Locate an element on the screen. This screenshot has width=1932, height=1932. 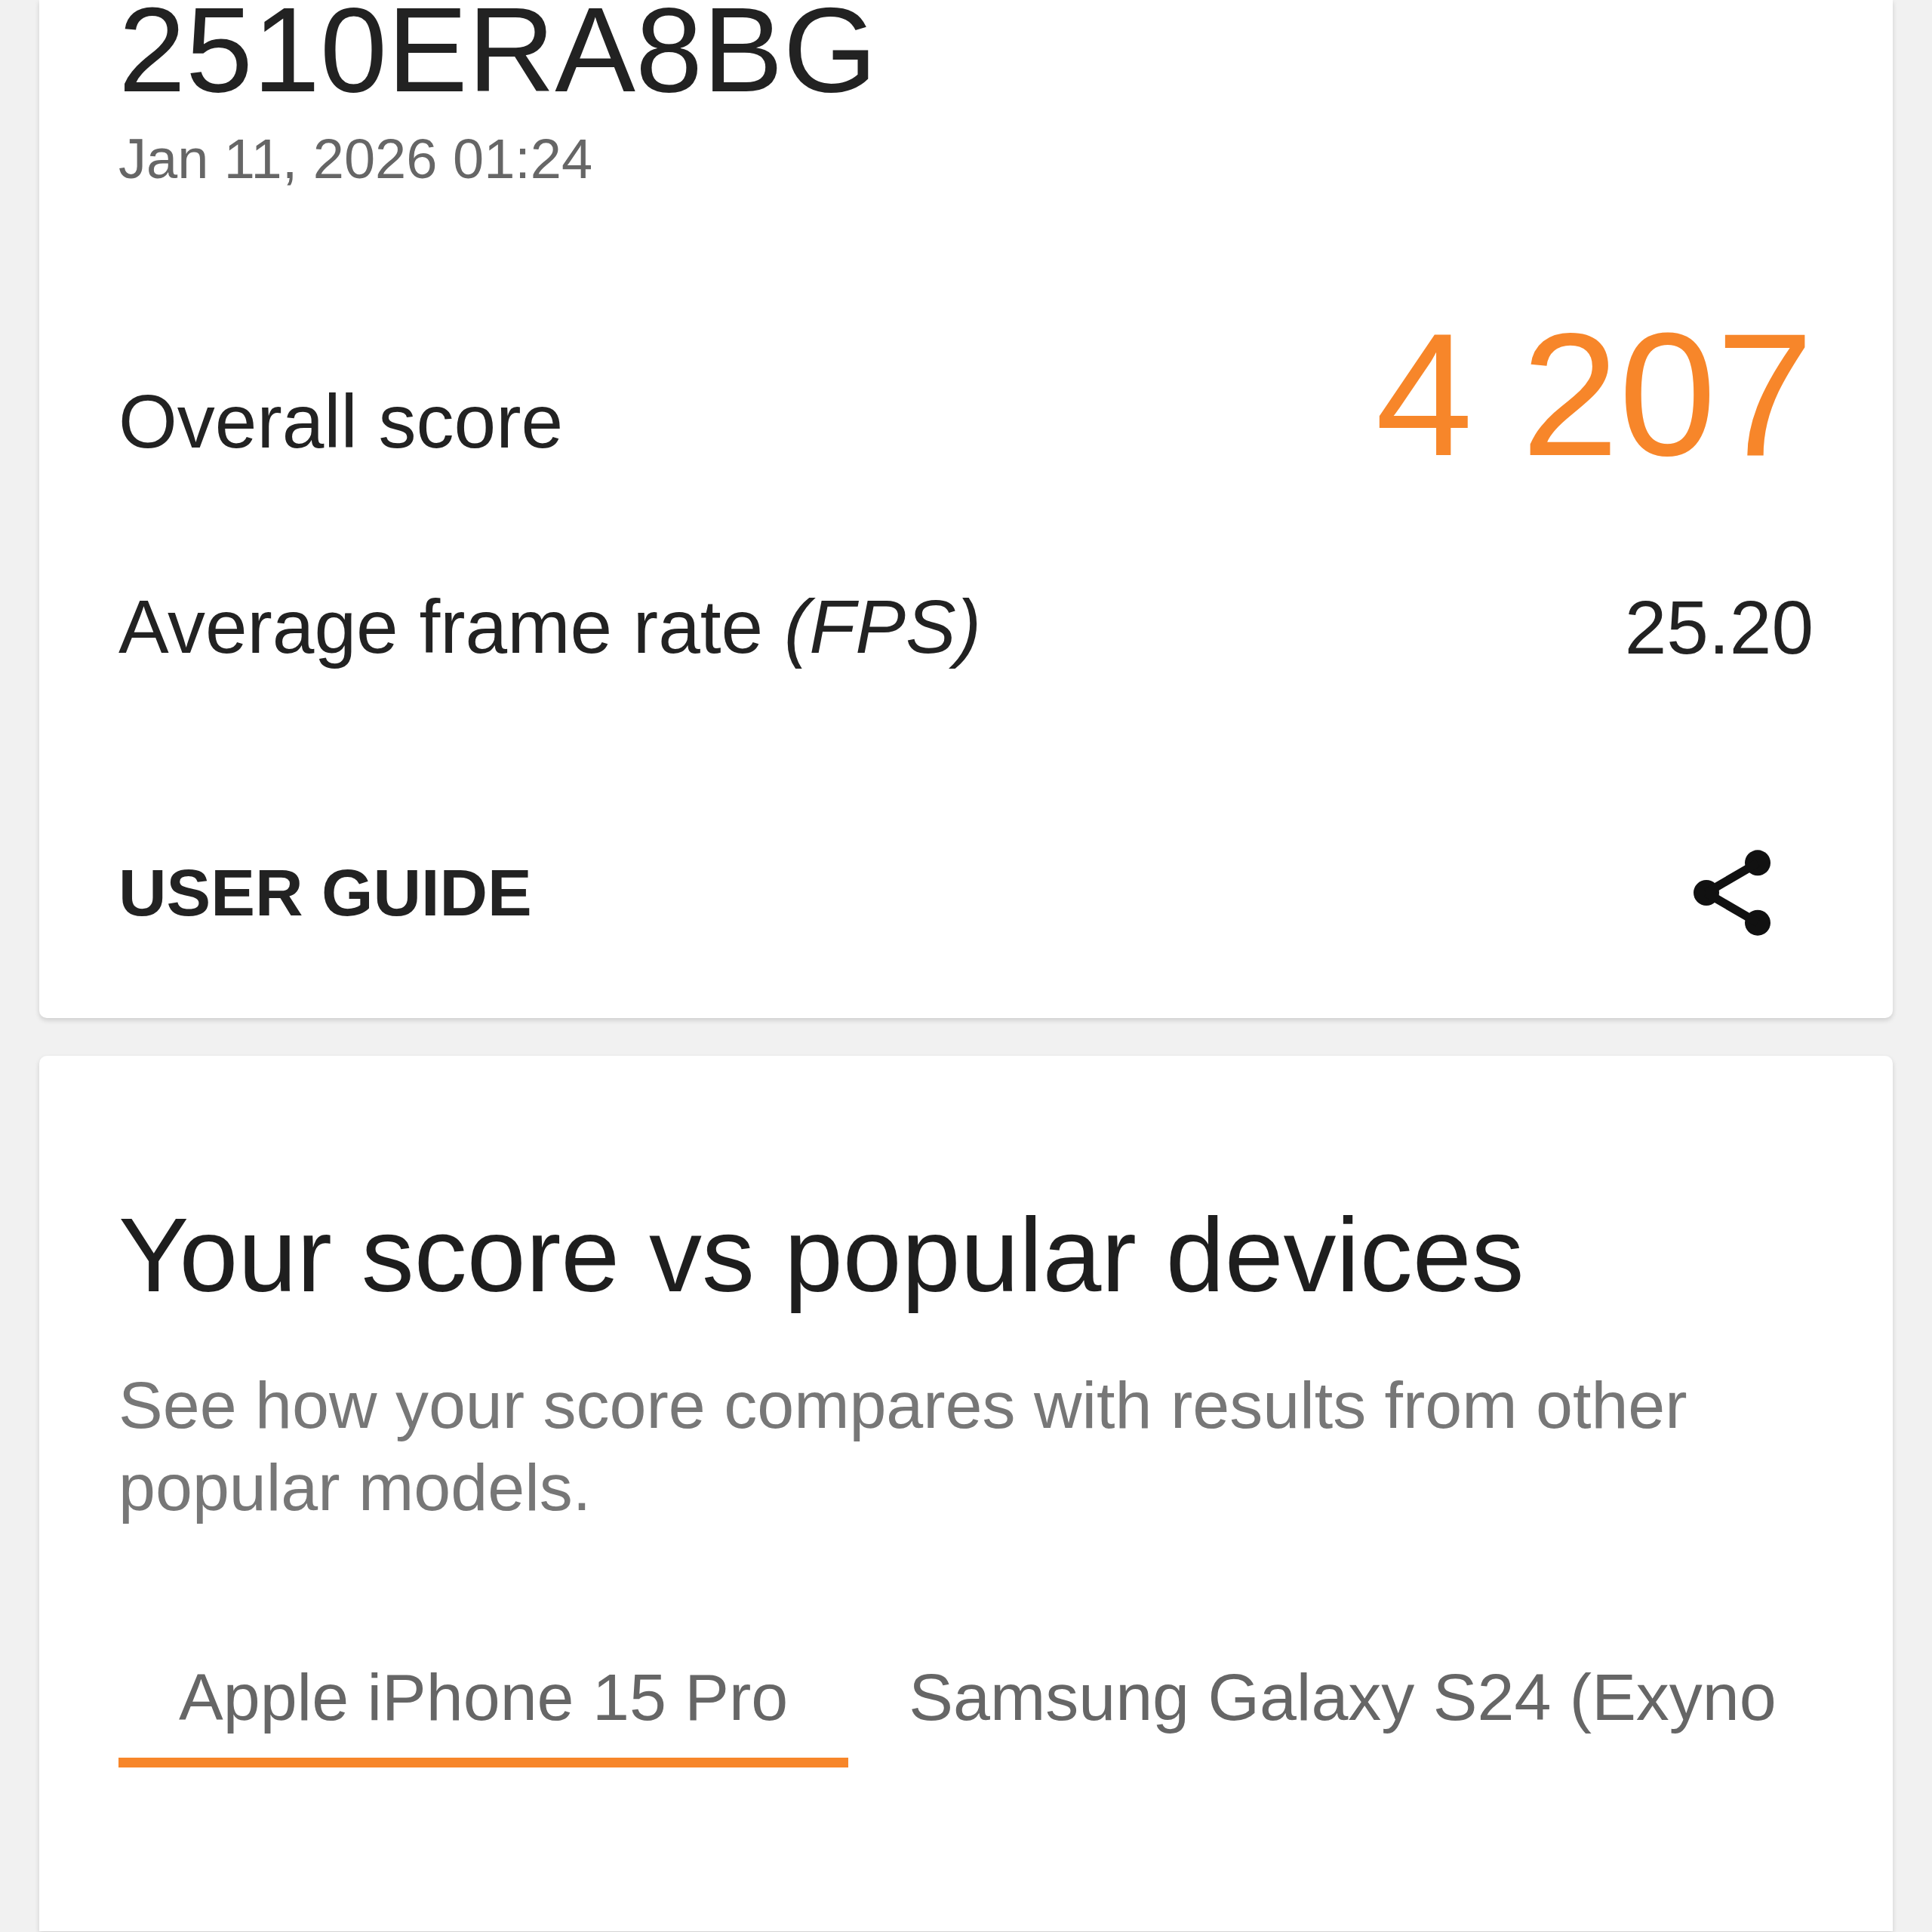
metric-label: Average frame rate (FPS) is located at coordinates (550, 626).